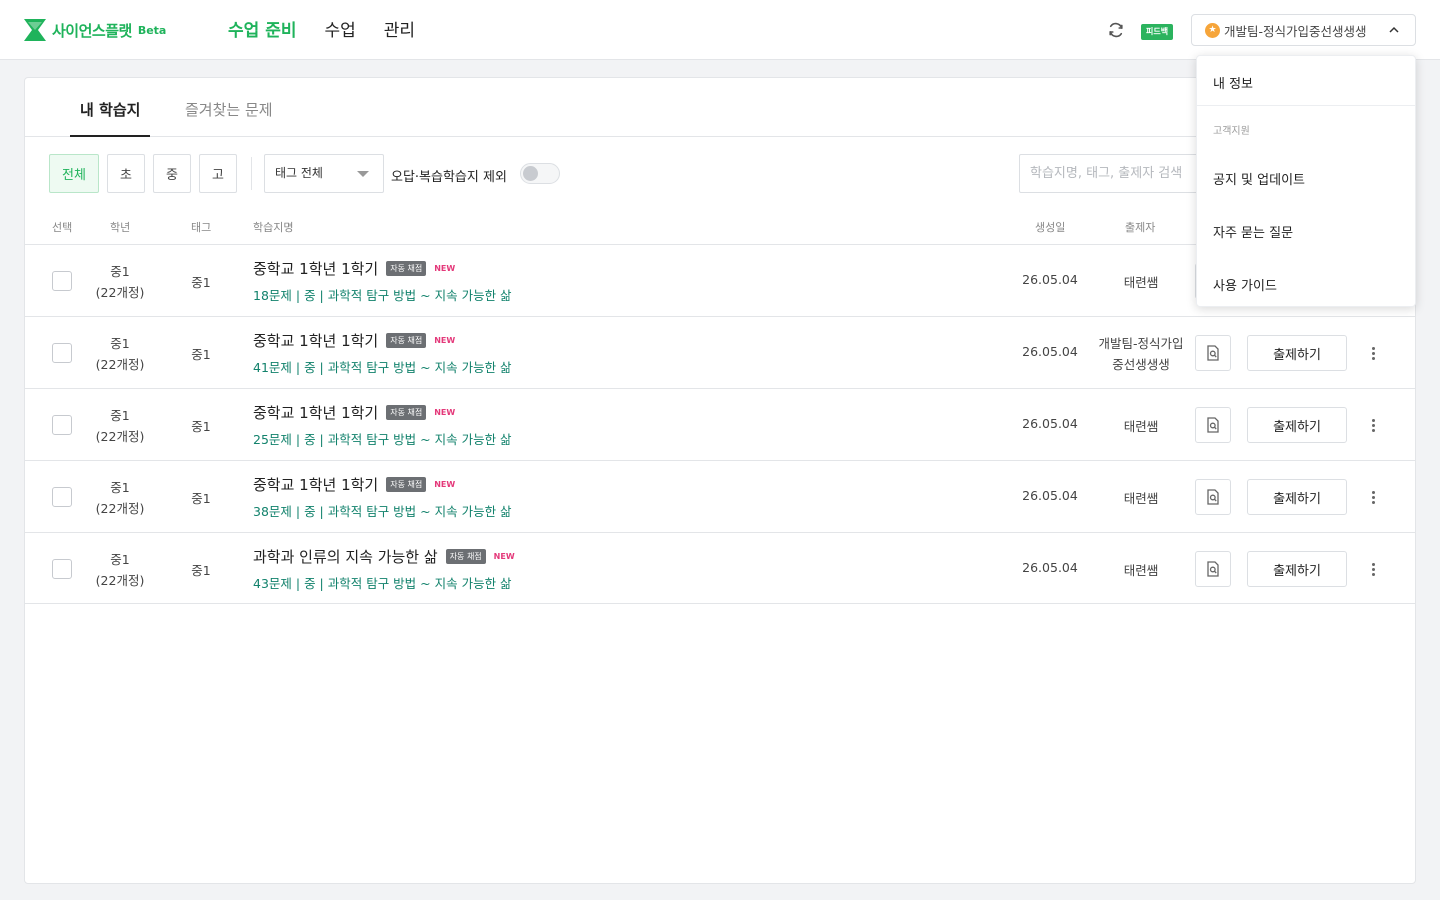  I want to click on tab-favorite-problems: 즐겨찾는 문제, so click(229, 109).